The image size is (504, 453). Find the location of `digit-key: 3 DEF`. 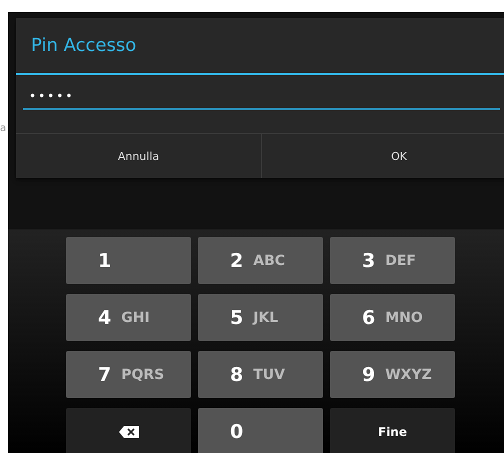

digit-key: 3 DEF is located at coordinates (392, 260).